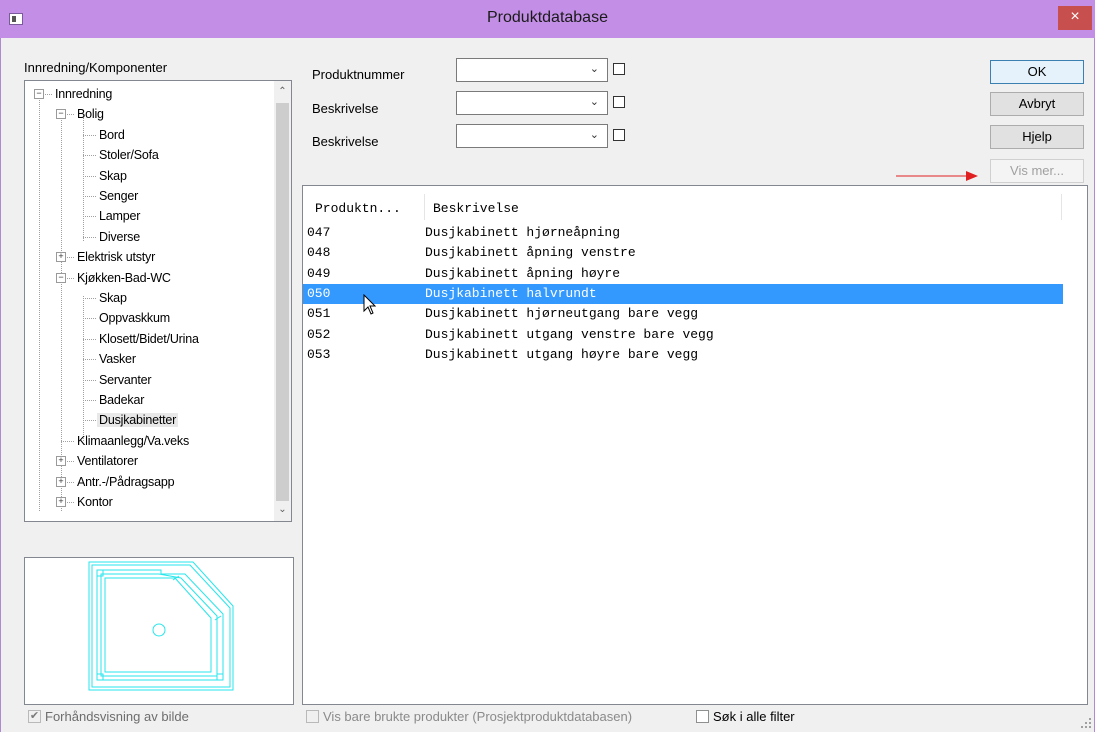  I want to click on tree-item: Kjøkken-Bad-WC, so click(124, 278).